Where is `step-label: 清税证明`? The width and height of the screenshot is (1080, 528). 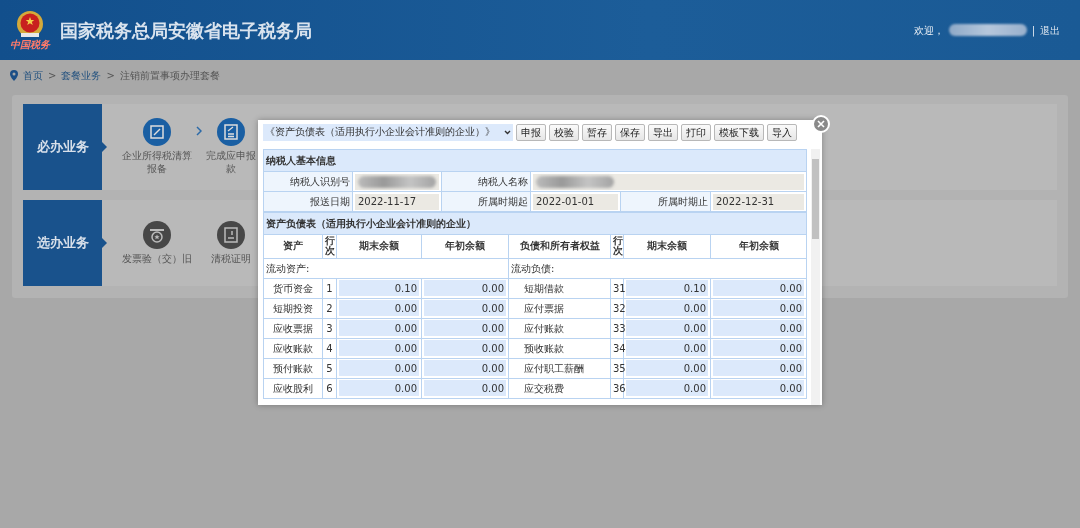
step-label: 清税证明 is located at coordinates (231, 258).